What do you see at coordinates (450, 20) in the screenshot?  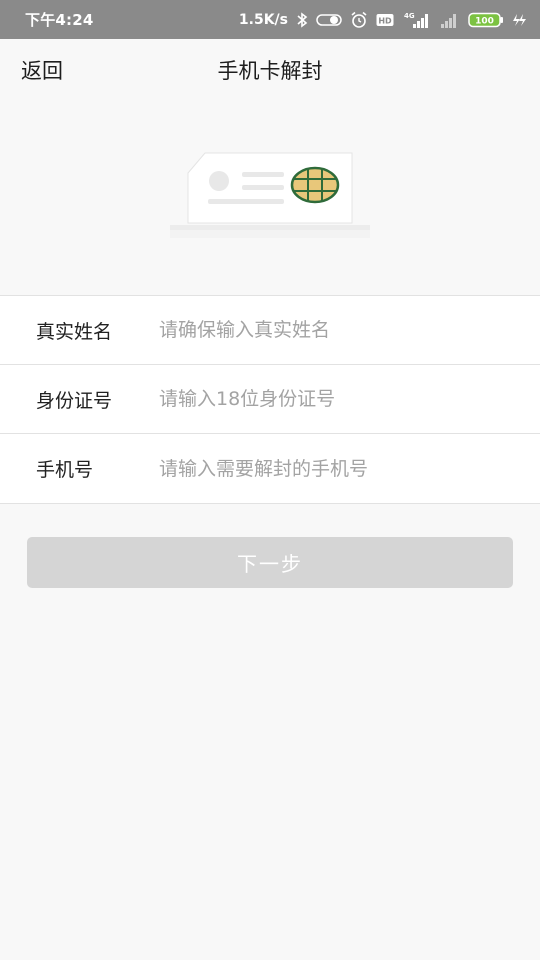 I see `signal-weak-icon` at bounding box center [450, 20].